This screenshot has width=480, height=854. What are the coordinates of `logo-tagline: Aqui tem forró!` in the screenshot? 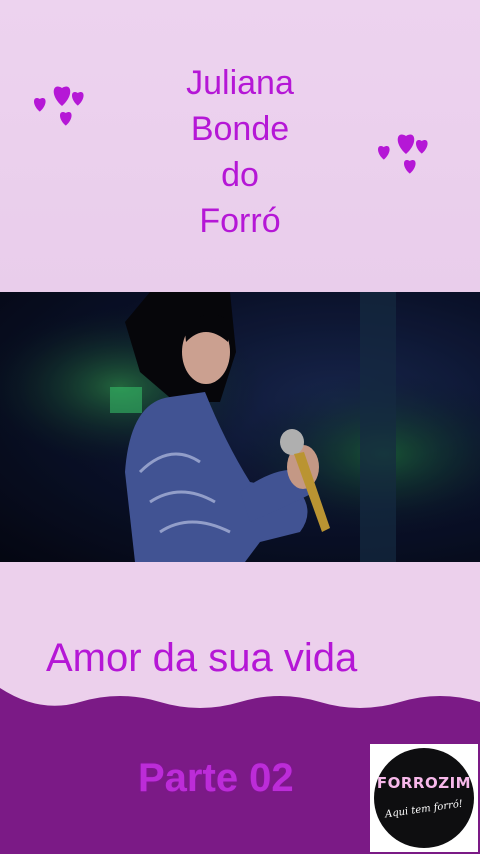 It's located at (424, 809).